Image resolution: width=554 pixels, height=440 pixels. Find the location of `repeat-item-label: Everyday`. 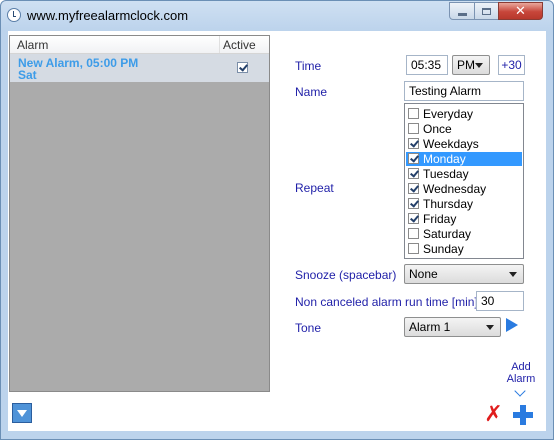

repeat-item-label: Everyday is located at coordinates (448, 114).